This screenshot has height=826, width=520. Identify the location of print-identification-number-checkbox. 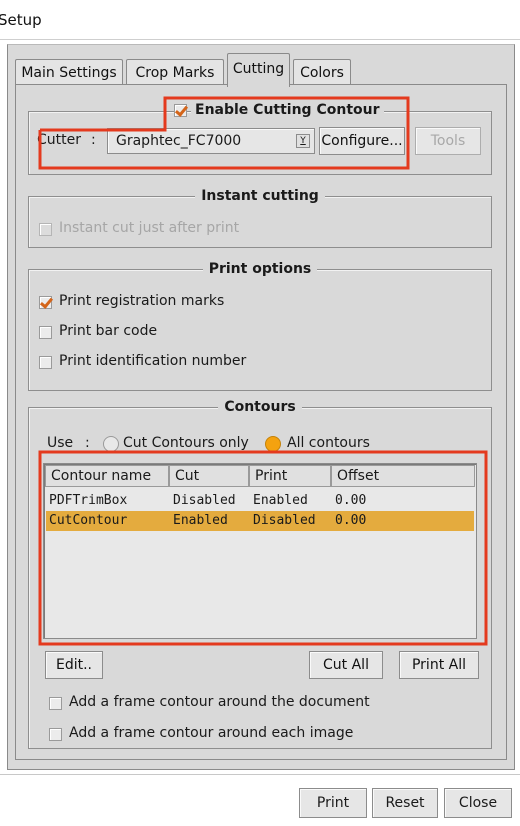
(45, 362).